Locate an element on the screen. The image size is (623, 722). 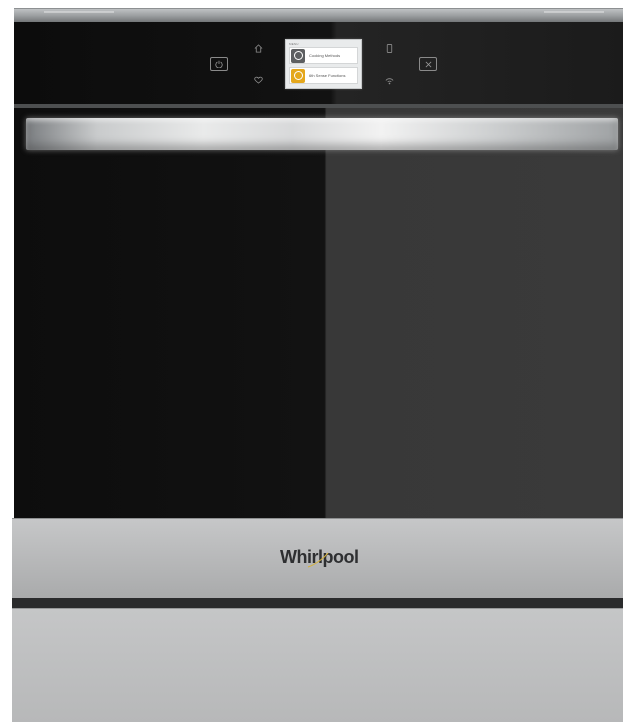
favorite-heart-icon is located at coordinates (258, 80).